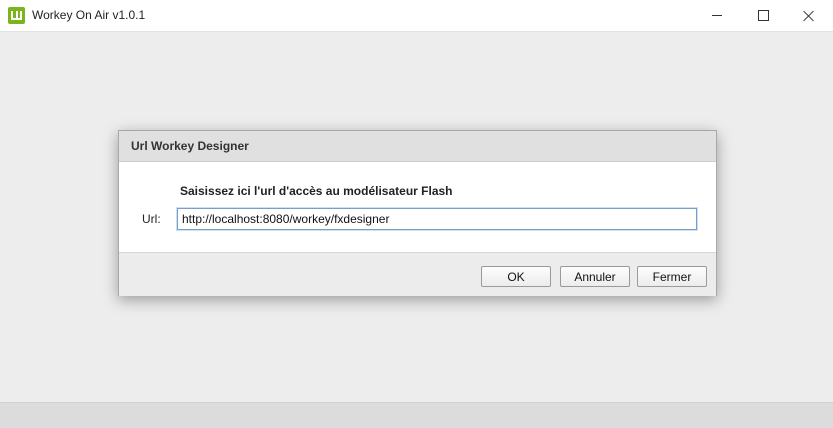 The image size is (833, 428). What do you see at coordinates (151, 219) in the screenshot?
I see `url-label: Url:` at bounding box center [151, 219].